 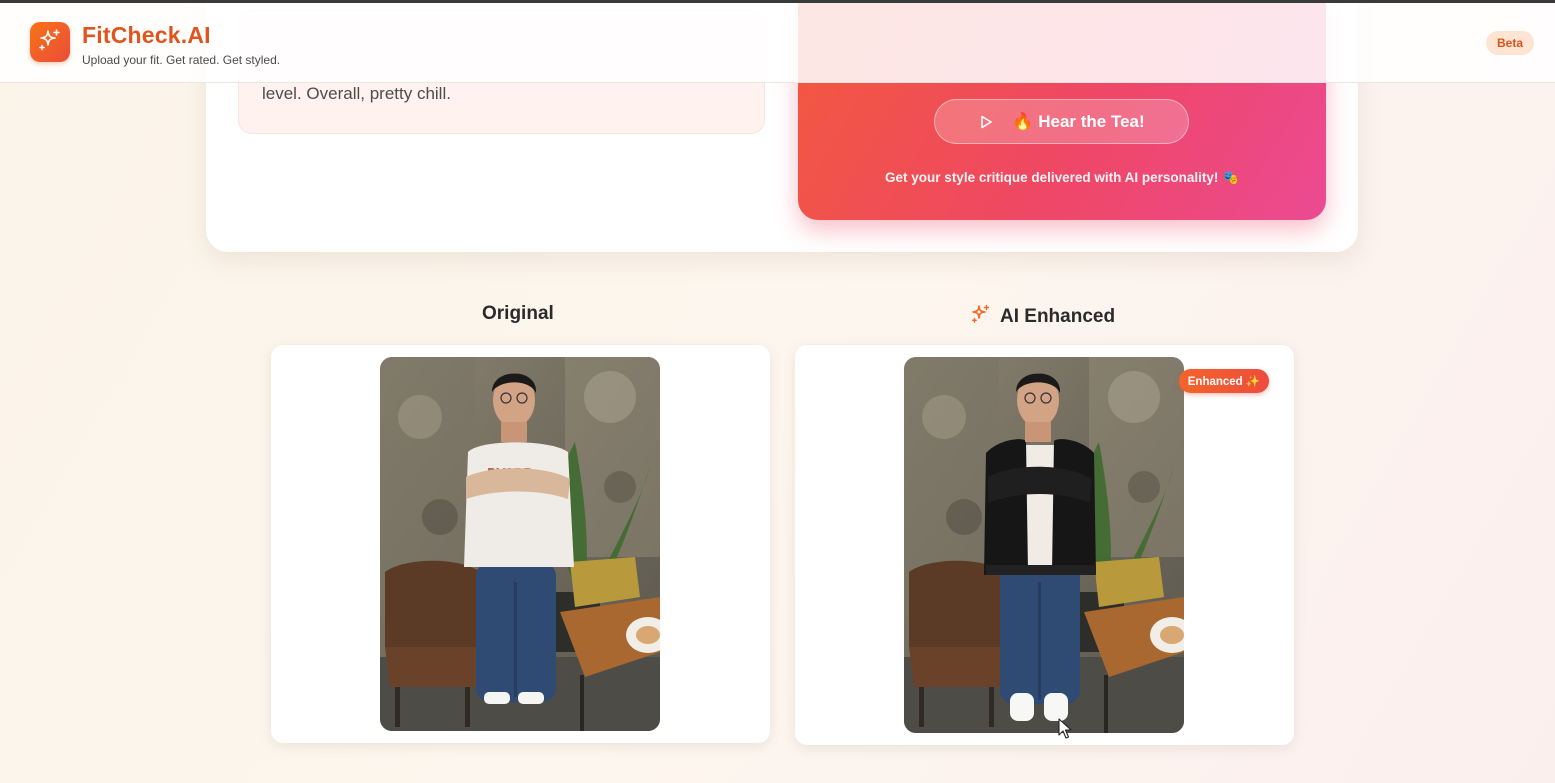 I want to click on original-title-text: Original, so click(x=518, y=313).